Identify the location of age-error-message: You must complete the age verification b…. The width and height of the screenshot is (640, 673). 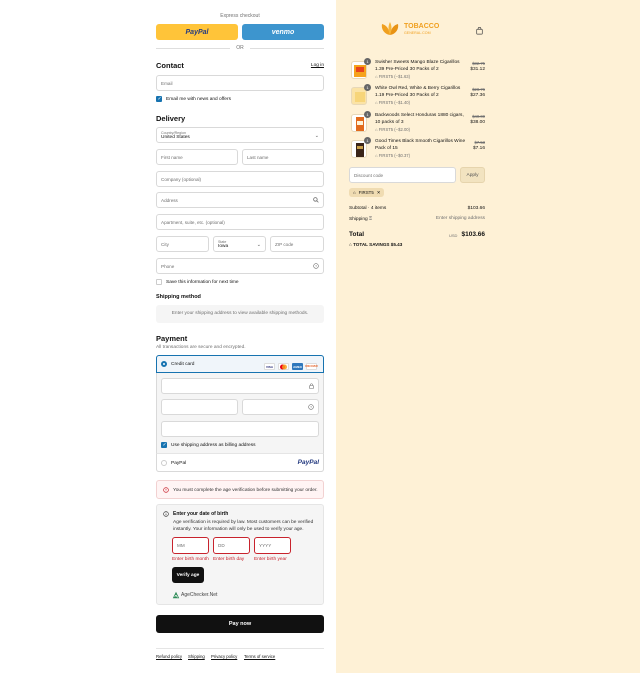
(245, 490).